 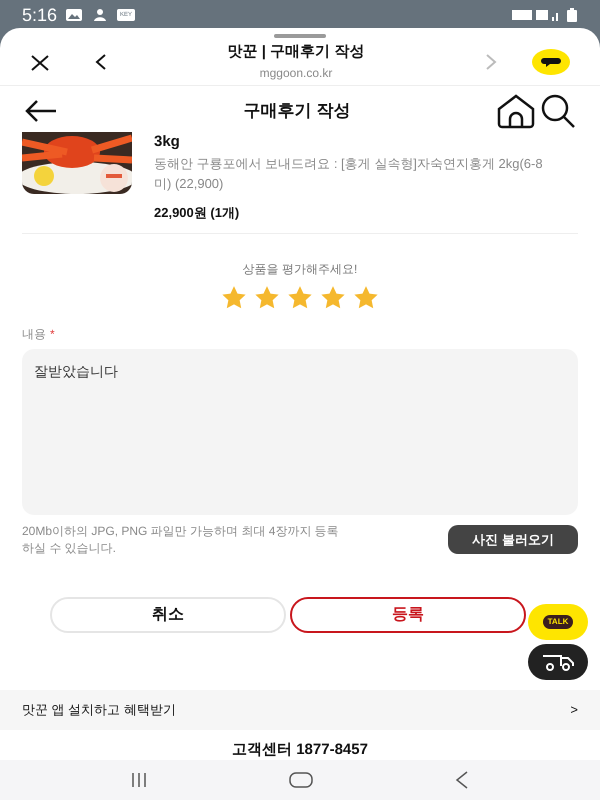 What do you see at coordinates (572, 15) in the screenshot?
I see `battery-icon` at bounding box center [572, 15].